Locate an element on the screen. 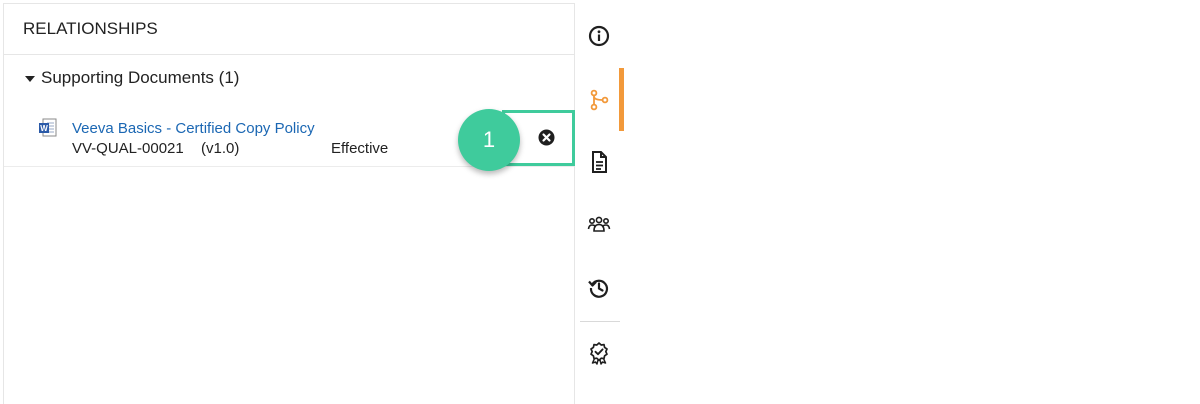 Image resolution: width=1200 pixels, height=404 pixels. document-number: VV-QUAL-00021 is located at coordinates (128, 148).